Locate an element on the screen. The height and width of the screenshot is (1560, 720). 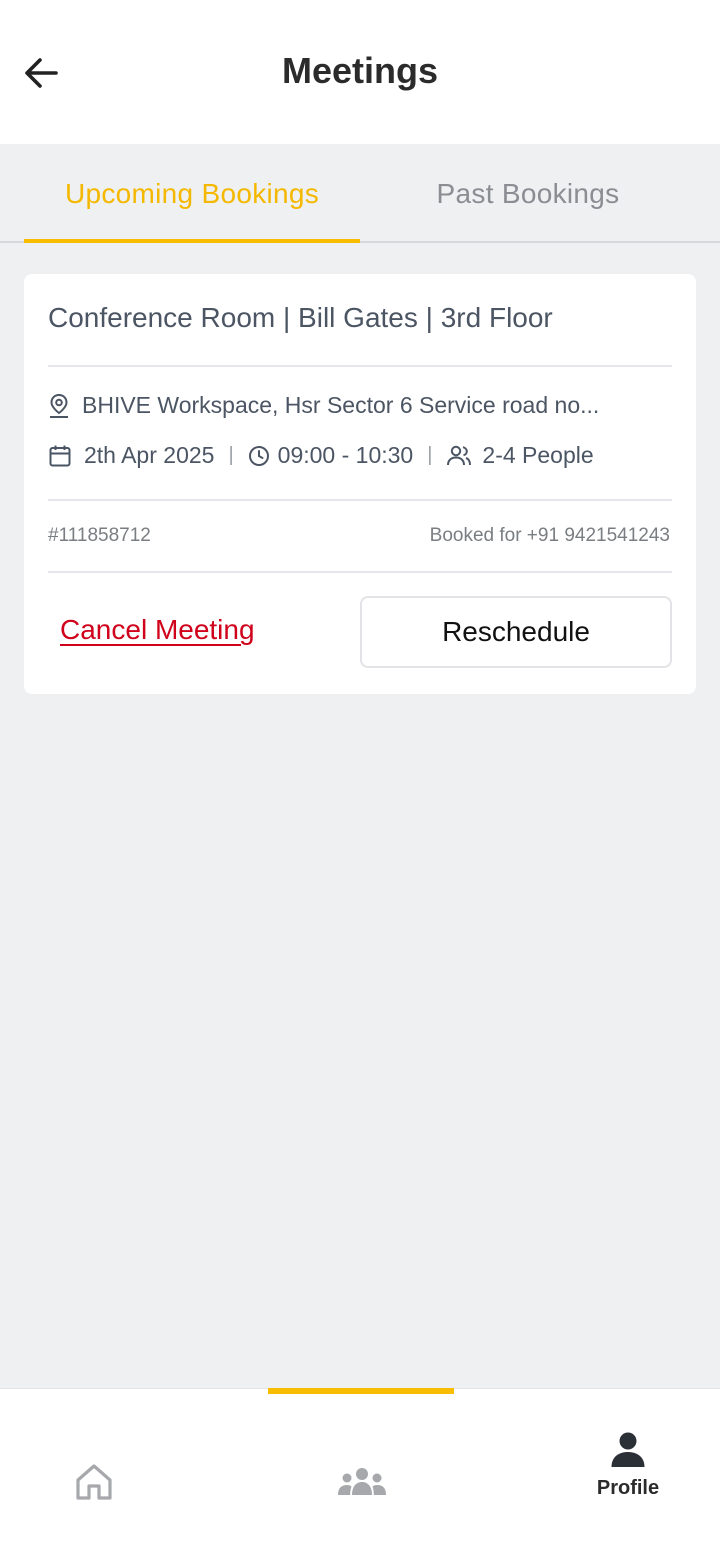
home-icon is located at coordinates (94, 1482).